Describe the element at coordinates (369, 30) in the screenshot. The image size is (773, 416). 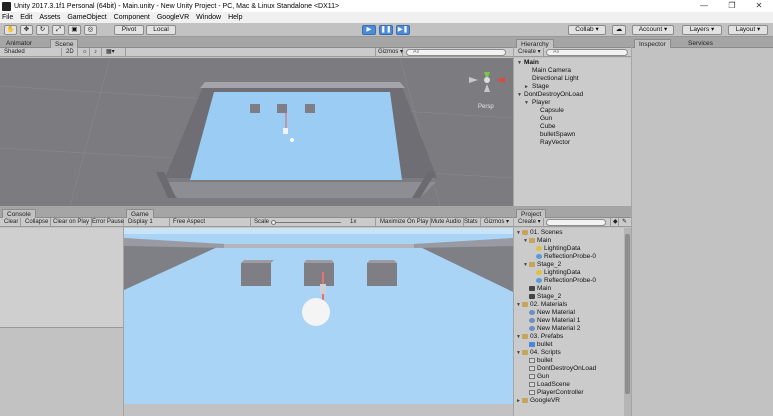
I see `play-button: ▶` at that location.